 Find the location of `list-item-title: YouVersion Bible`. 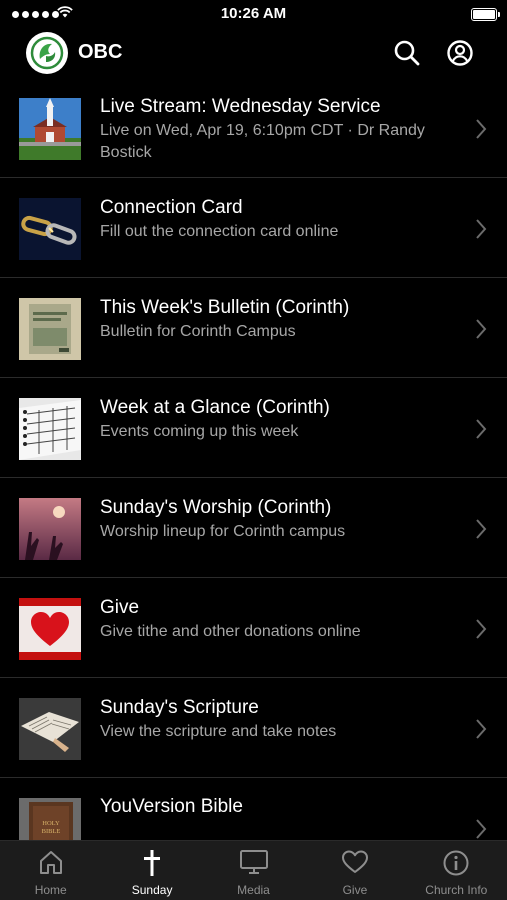

list-item-title: YouVersion Bible is located at coordinates (171, 806).